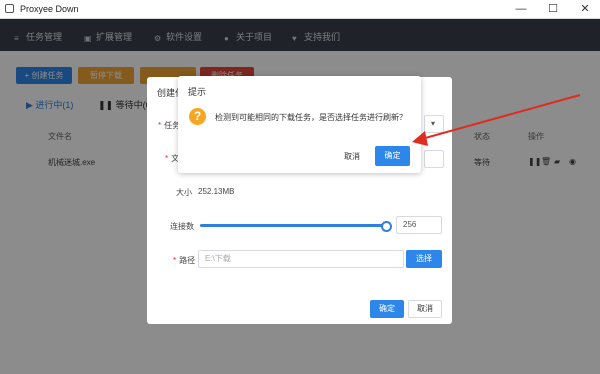 The image size is (600, 374). Describe the element at coordinates (496, 120) in the screenshot. I see `annotation-arrow-icon` at that location.